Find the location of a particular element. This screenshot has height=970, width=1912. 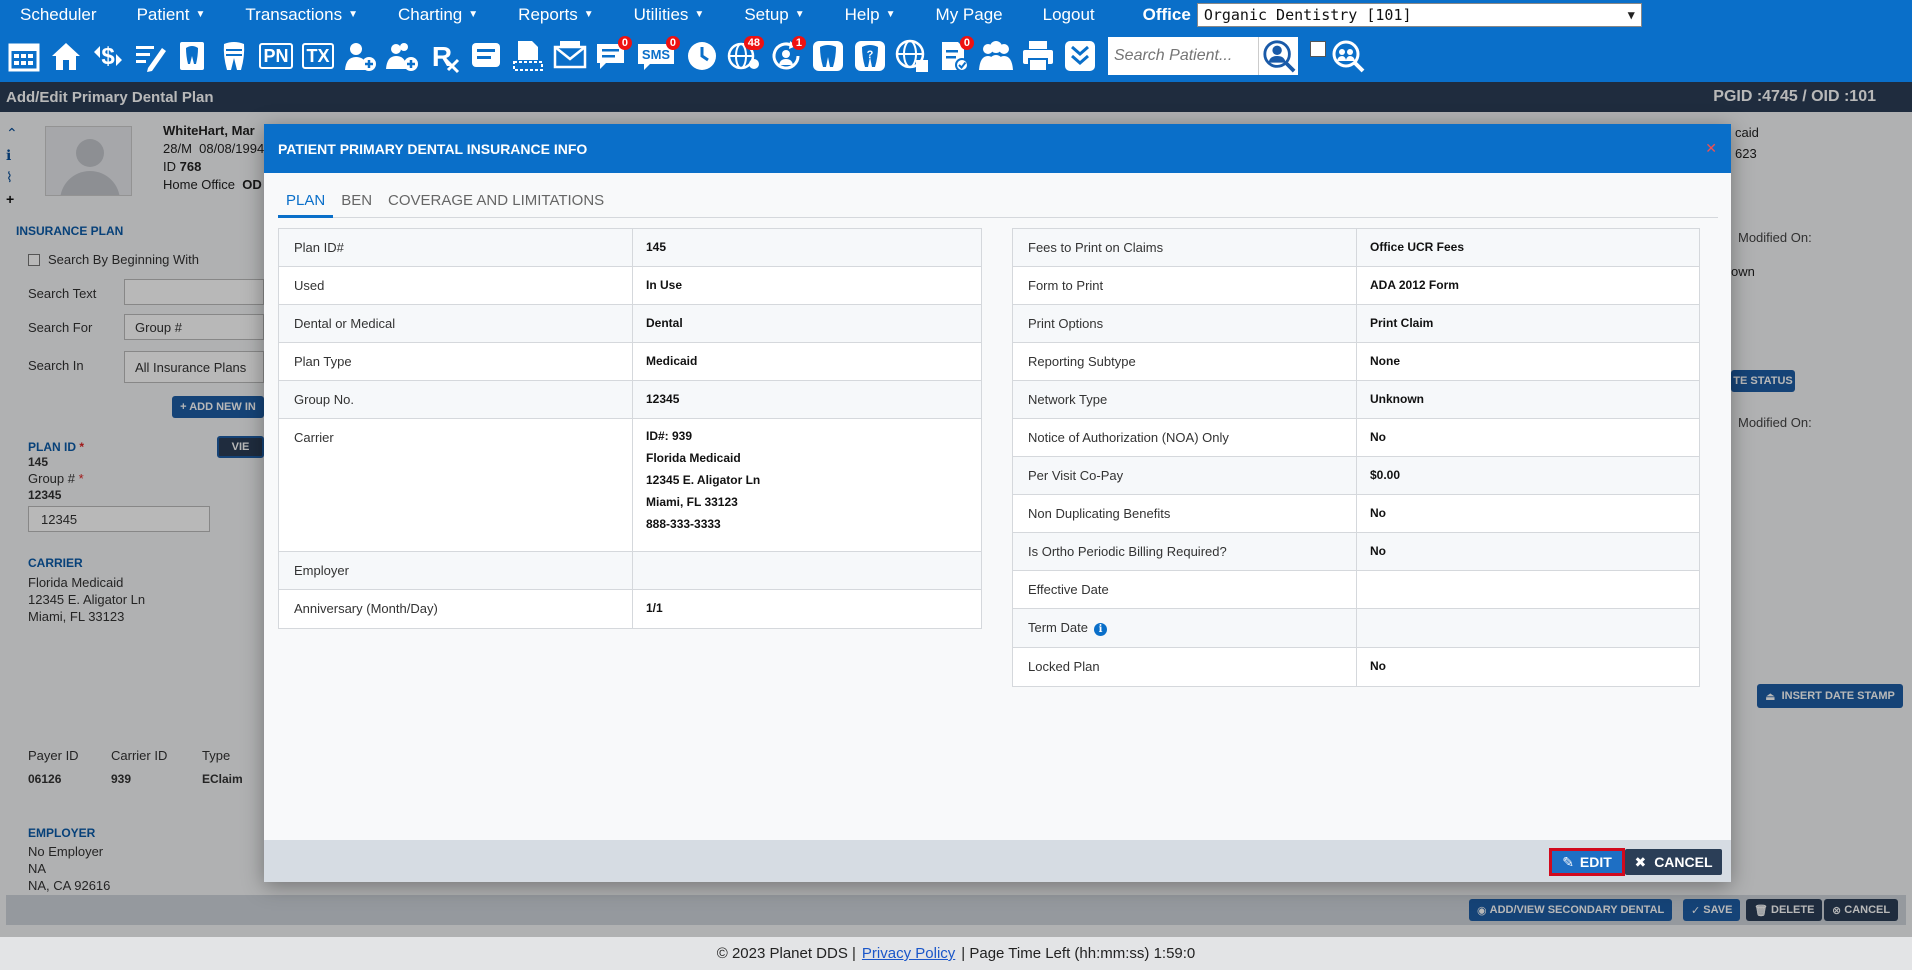

tooth-chart-icon is located at coordinates (192, 56).